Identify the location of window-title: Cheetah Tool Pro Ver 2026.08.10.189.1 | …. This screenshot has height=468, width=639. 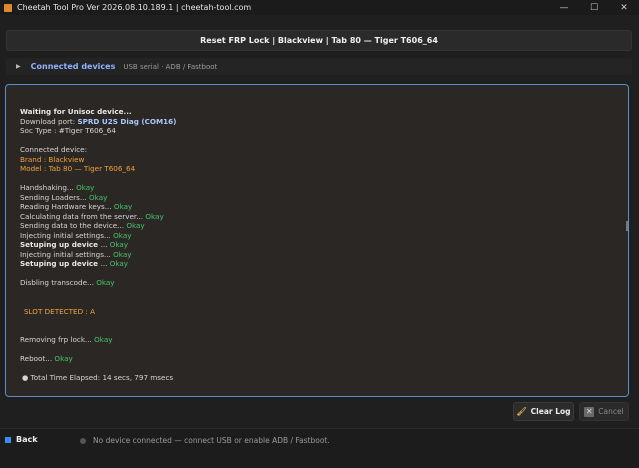
(134, 7).